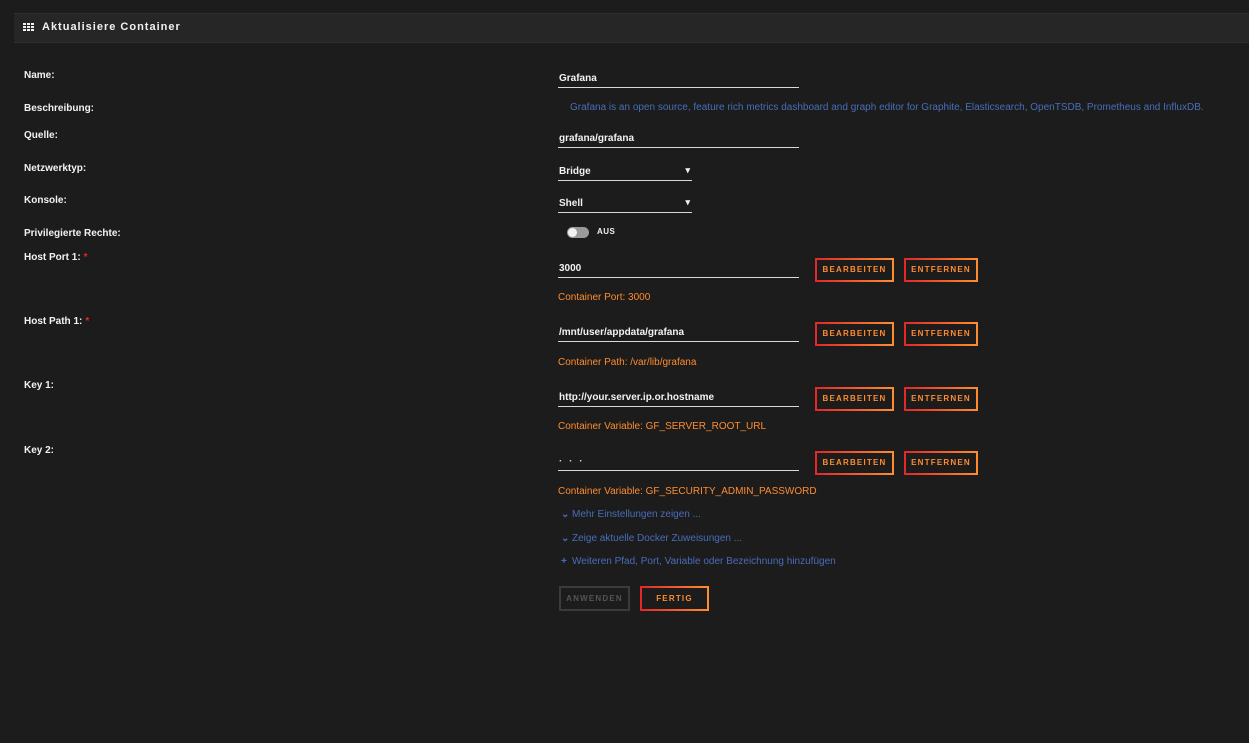 Image resolution: width=1249 pixels, height=743 pixels. What do you see at coordinates (674, 598) in the screenshot?
I see `done-button: FERTIG` at bounding box center [674, 598].